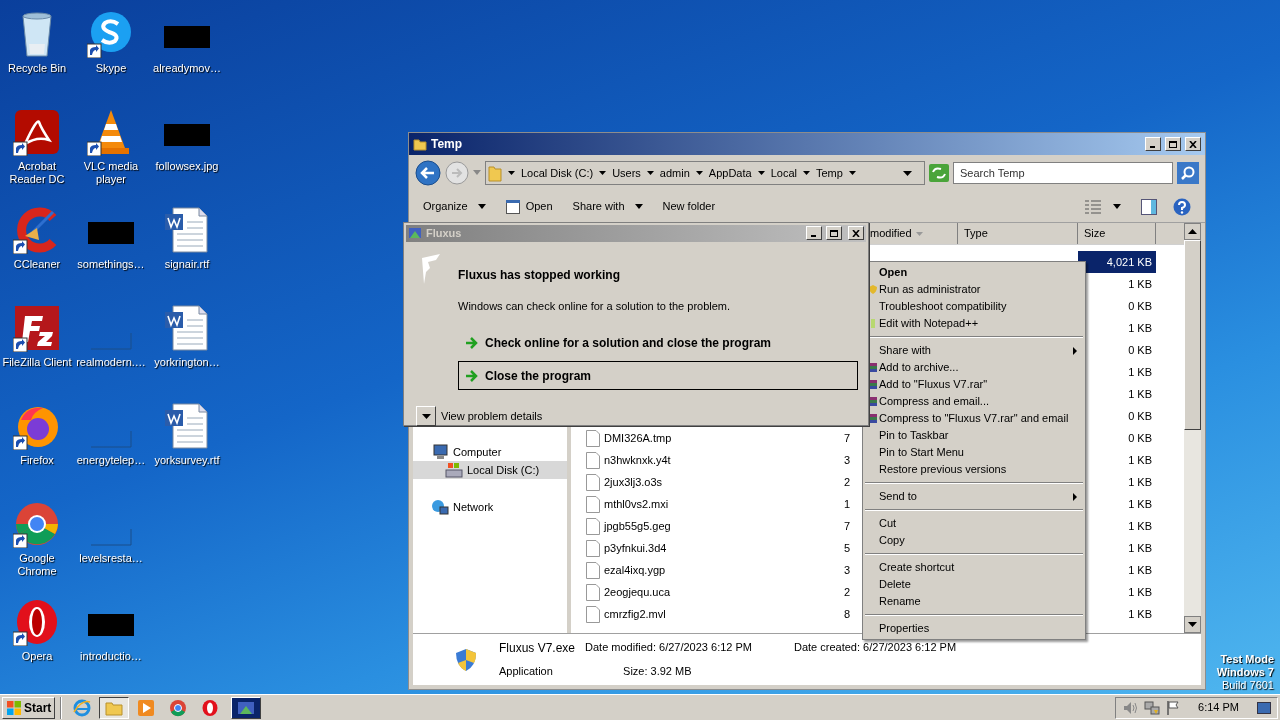 The width and height of the screenshot is (1280, 720). What do you see at coordinates (1117, 233) in the screenshot?
I see `column-header: Size` at bounding box center [1117, 233].